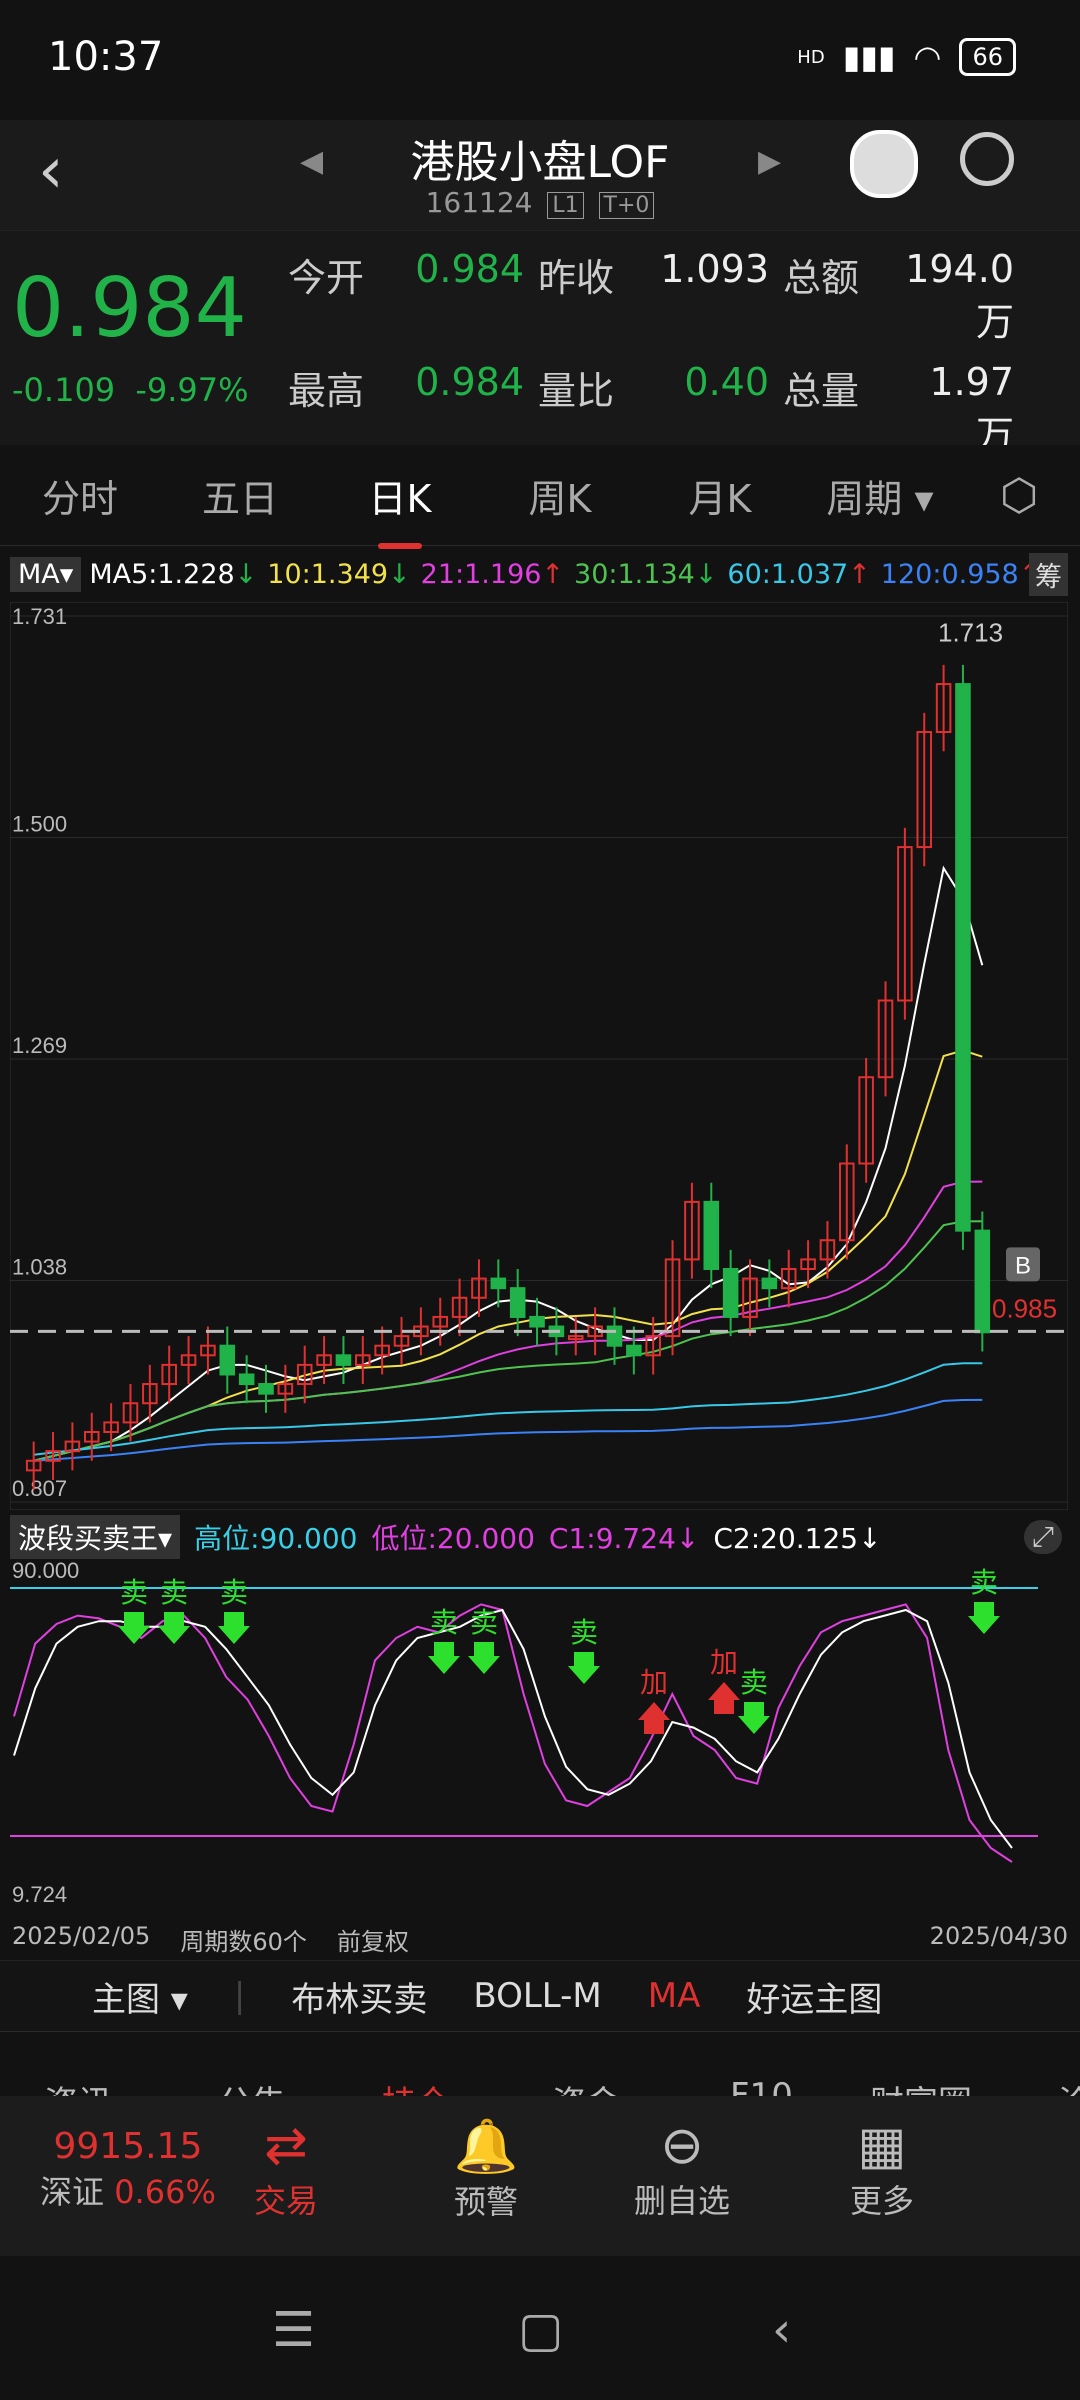 The height and width of the screenshot is (2400, 1080). What do you see at coordinates (921, 2086) in the screenshot?
I see `subtab: 财富圈` at bounding box center [921, 2086].